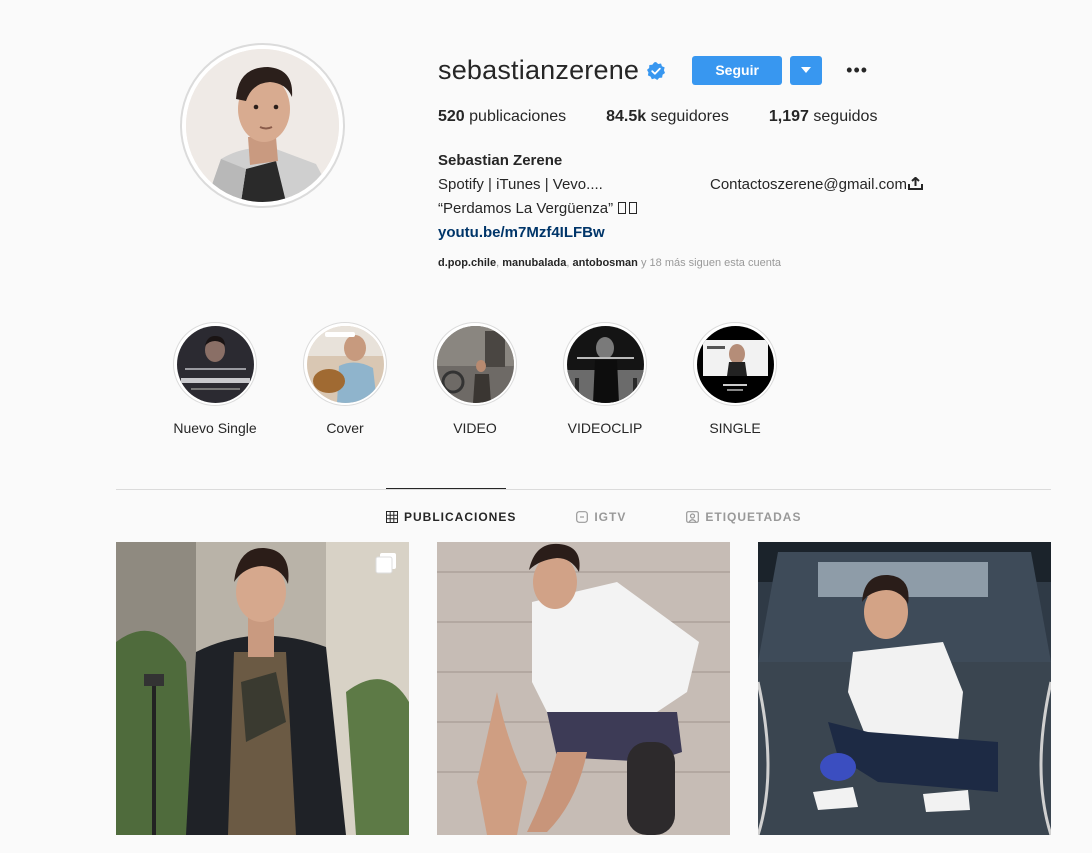  Describe the element at coordinates (385, 563) in the screenshot. I see `multiple-photos-icon` at that location.